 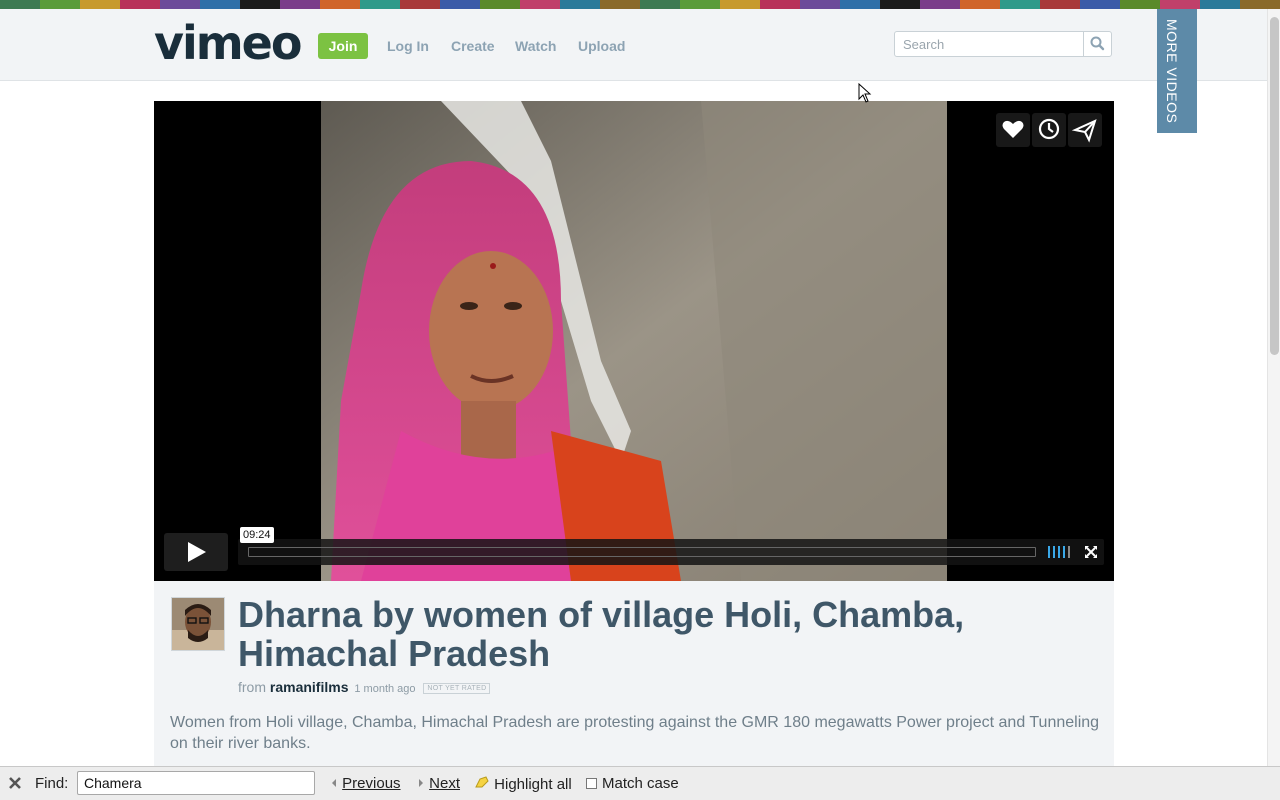 What do you see at coordinates (1274, 186) in the screenshot?
I see `scrollbar-thumb` at bounding box center [1274, 186].